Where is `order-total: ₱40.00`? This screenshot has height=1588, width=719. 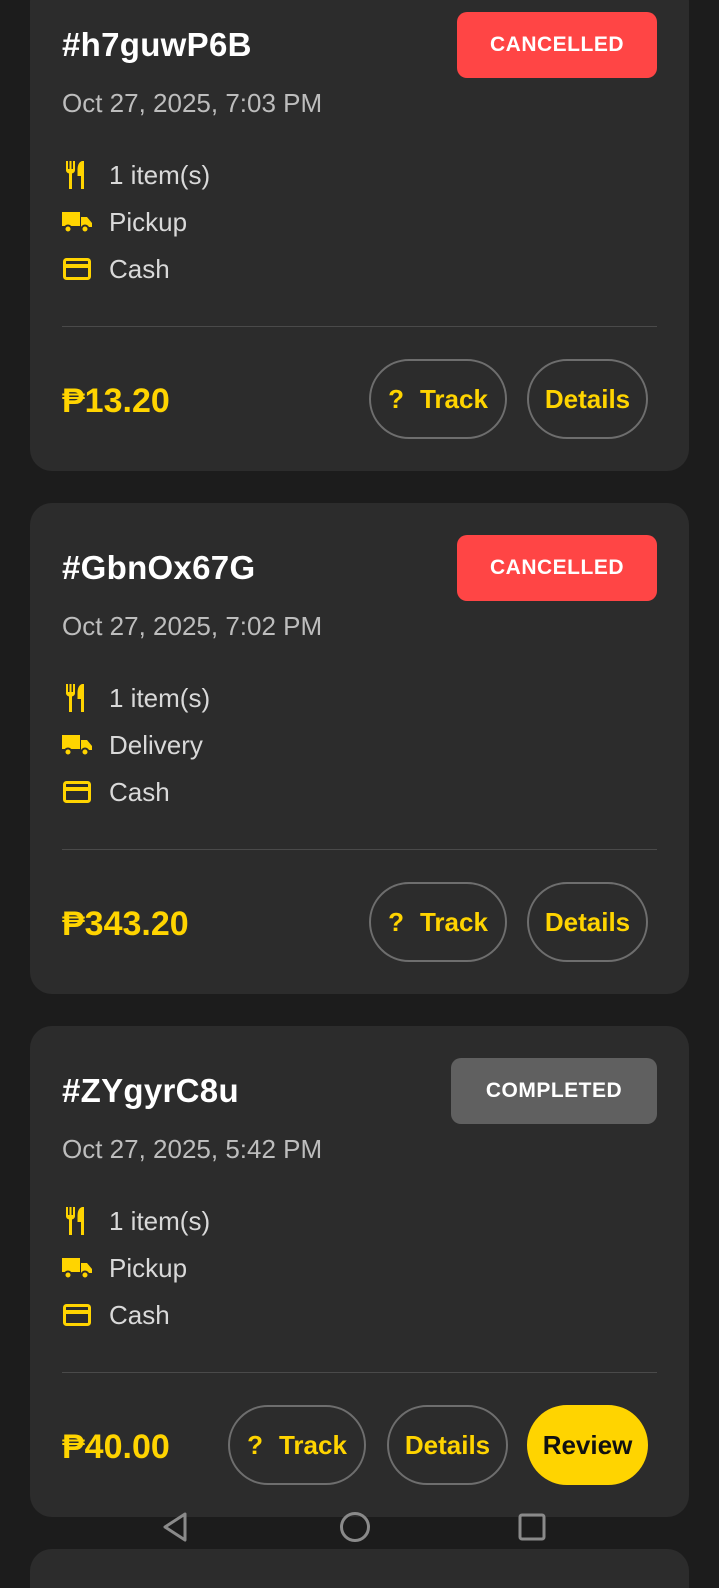 order-total: ₱40.00 is located at coordinates (116, 1447).